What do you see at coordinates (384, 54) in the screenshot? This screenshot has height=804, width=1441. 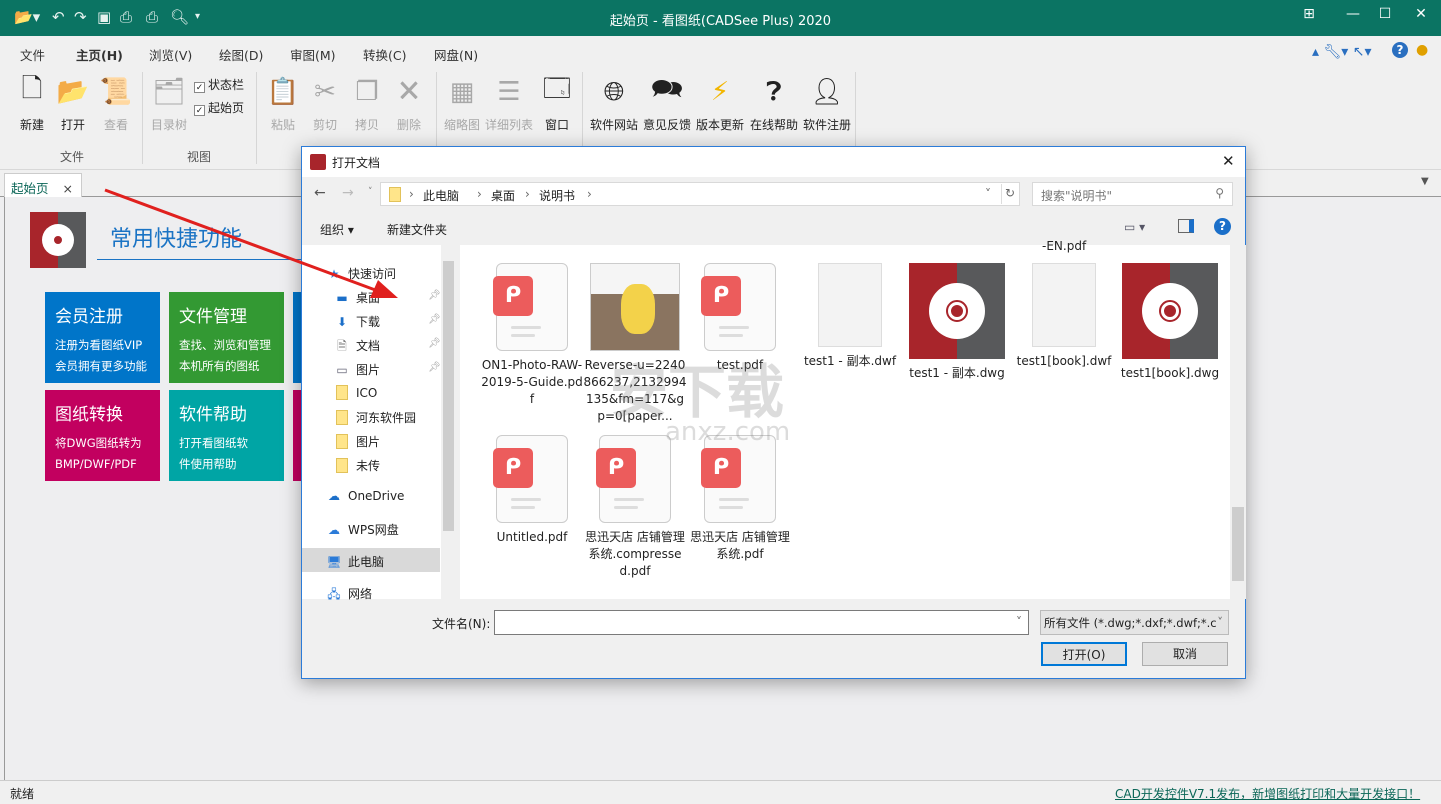 I see `tab-convert: 转换(C)` at bounding box center [384, 54].